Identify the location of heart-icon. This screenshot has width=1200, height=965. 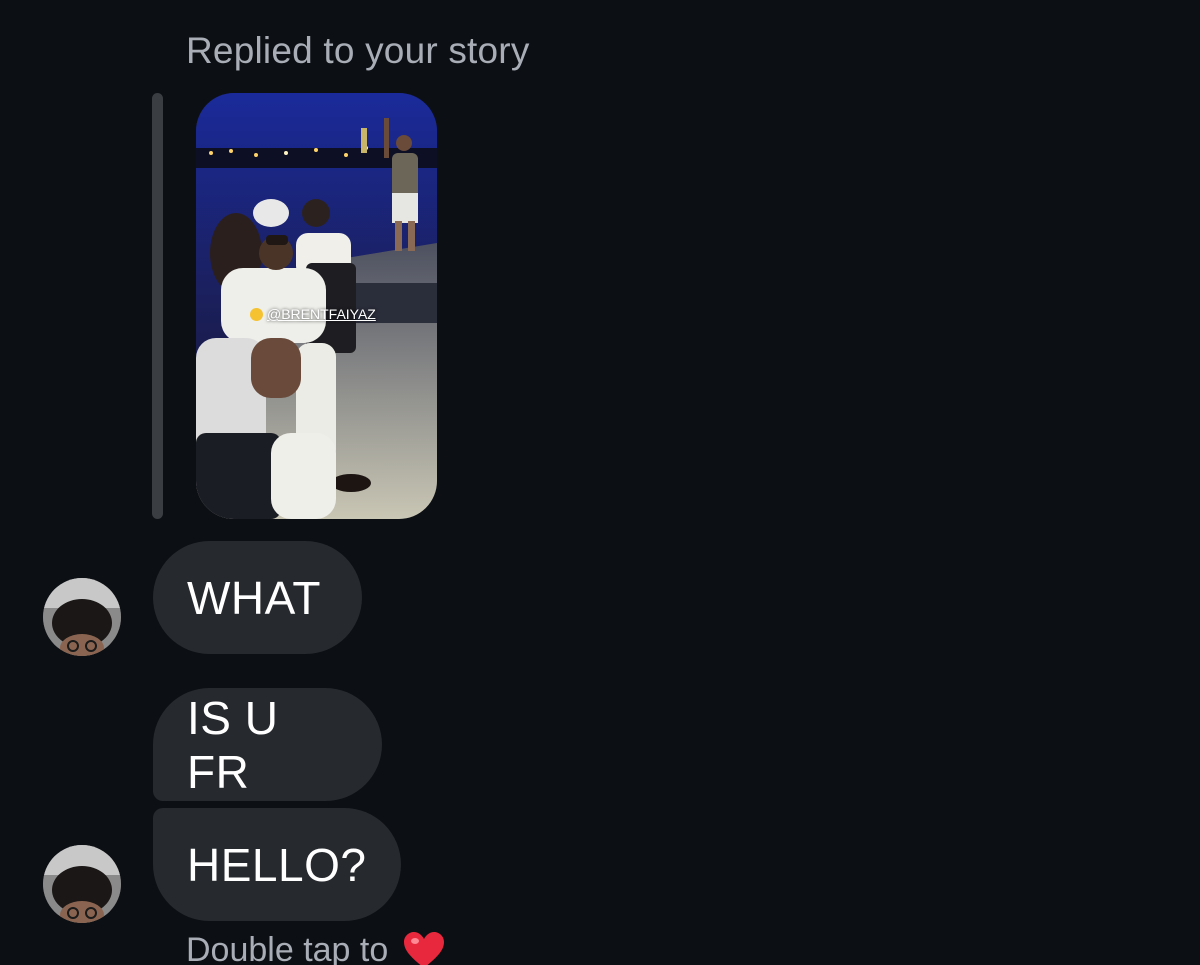
(424, 947).